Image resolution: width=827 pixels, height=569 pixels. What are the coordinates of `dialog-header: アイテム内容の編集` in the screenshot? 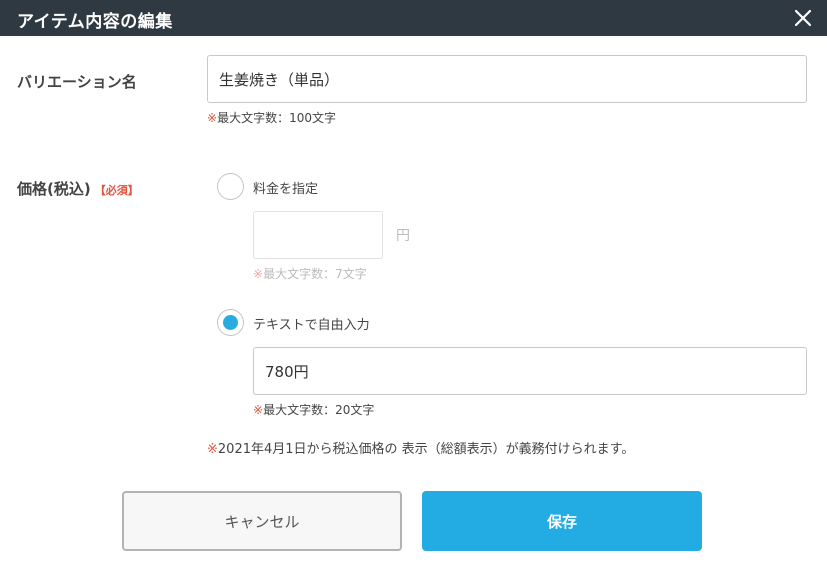 It's located at (413, 18).